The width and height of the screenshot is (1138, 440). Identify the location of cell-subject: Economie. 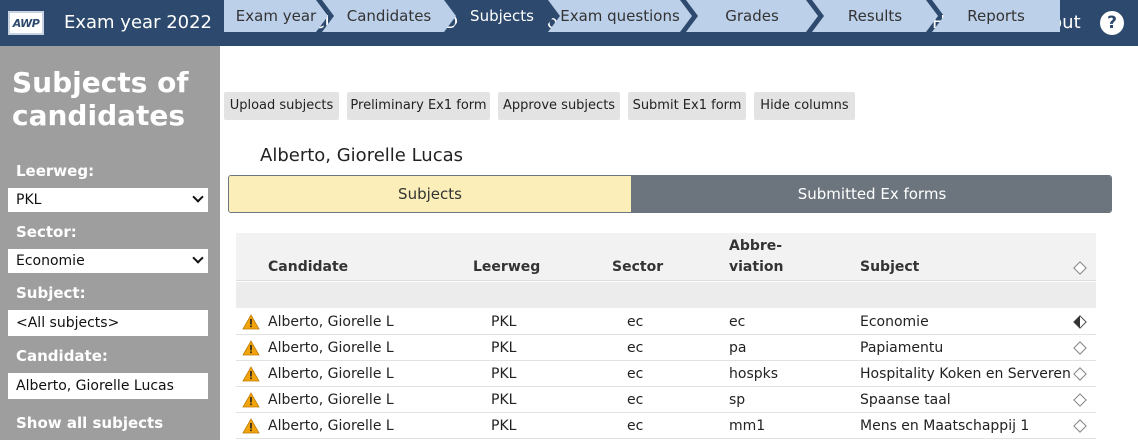
(894, 322).